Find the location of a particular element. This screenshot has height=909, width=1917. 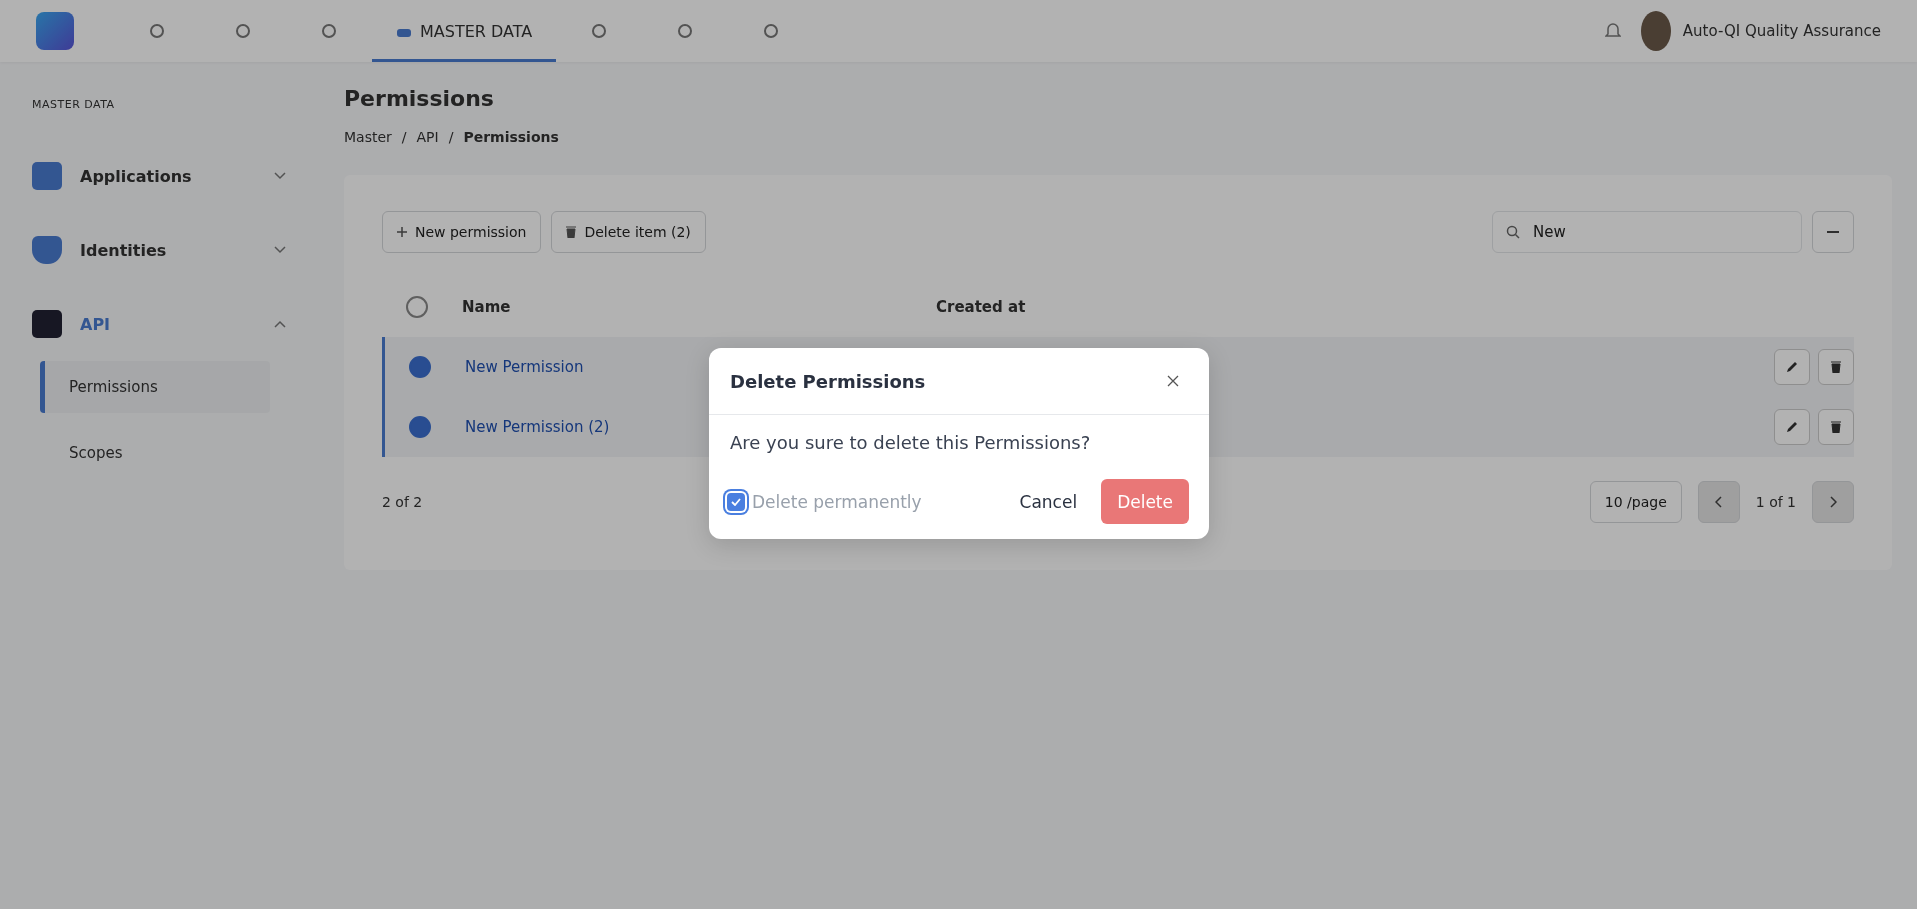

sidebar-heading: MASTER DATA is located at coordinates (74, 104).